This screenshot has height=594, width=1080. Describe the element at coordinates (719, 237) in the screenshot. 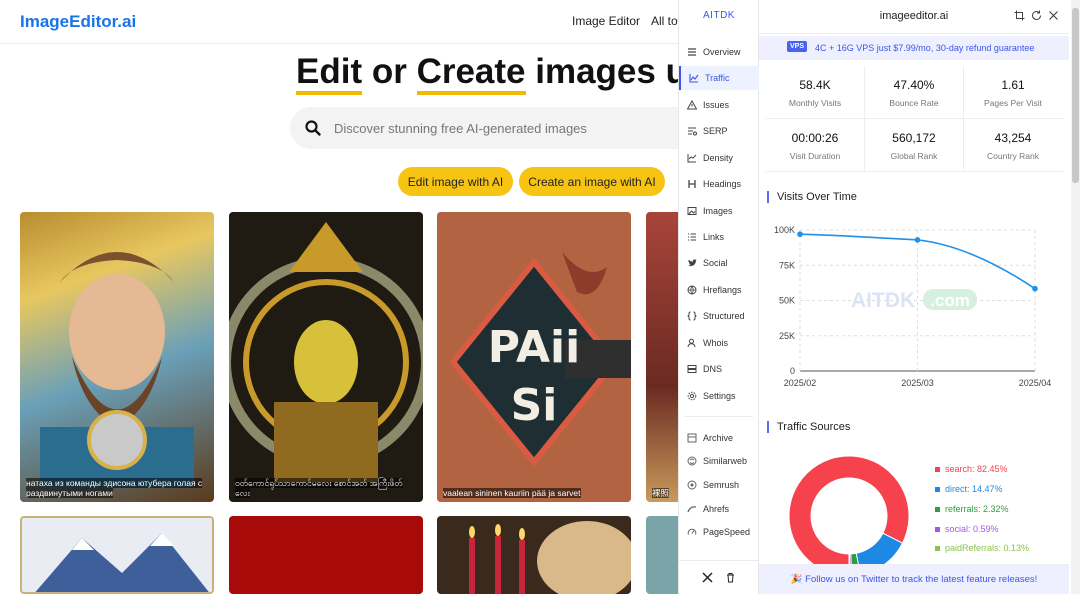

I see `ext-nav-links: Links` at that location.